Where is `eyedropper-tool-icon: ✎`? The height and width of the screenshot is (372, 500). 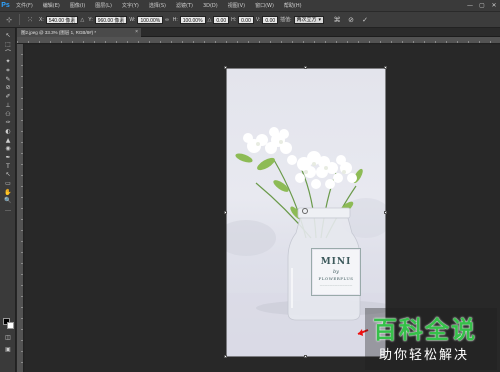
eyedropper-tool-icon: ✎ is located at coordinates (8, 79).